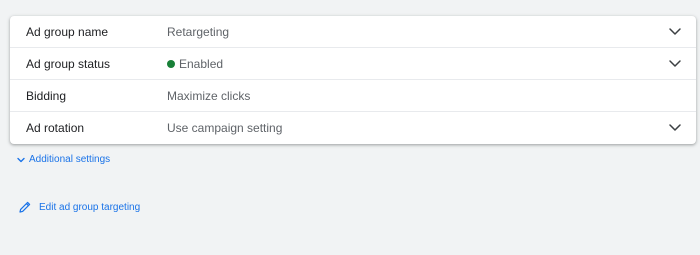 The width and height of the screenshot is (700, 255). Describe the element at coordinates (209, 95) in the screenshot. I see `bidding-value: Maximize clicks` at that location.